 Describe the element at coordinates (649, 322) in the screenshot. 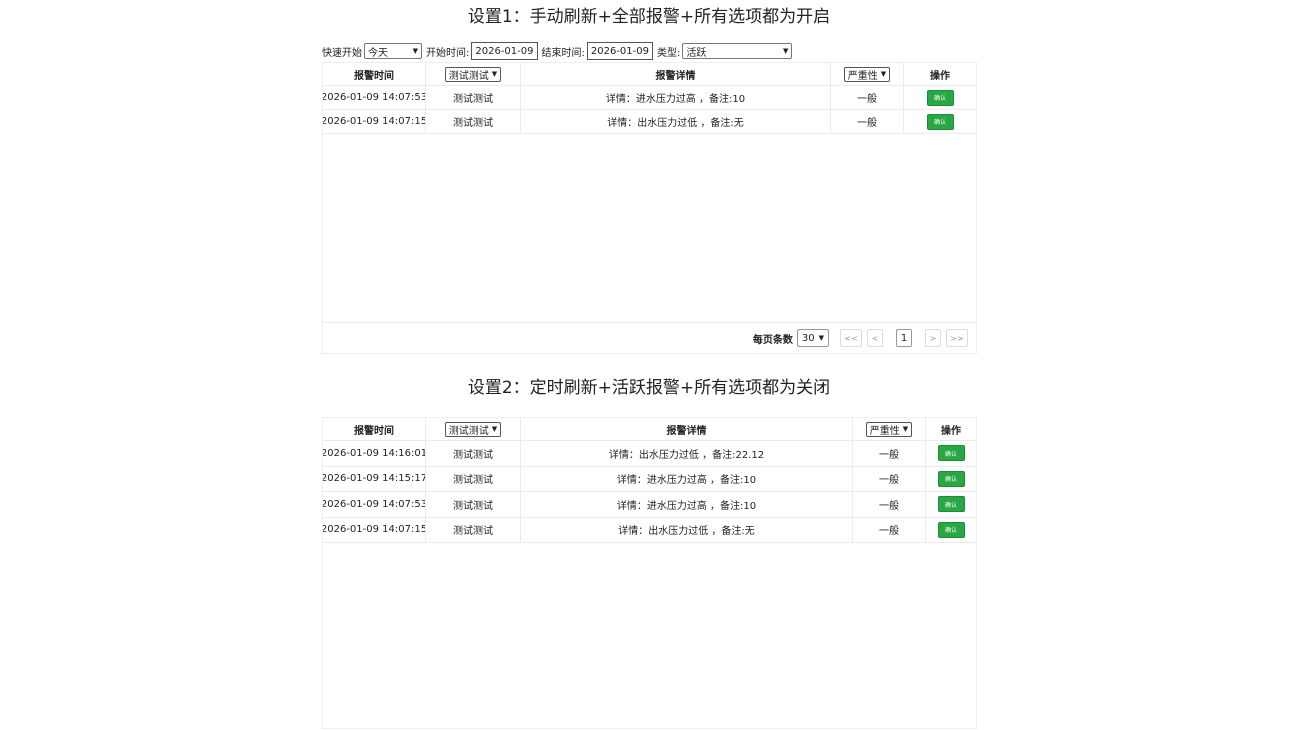

I see `pager-divider` at that location.